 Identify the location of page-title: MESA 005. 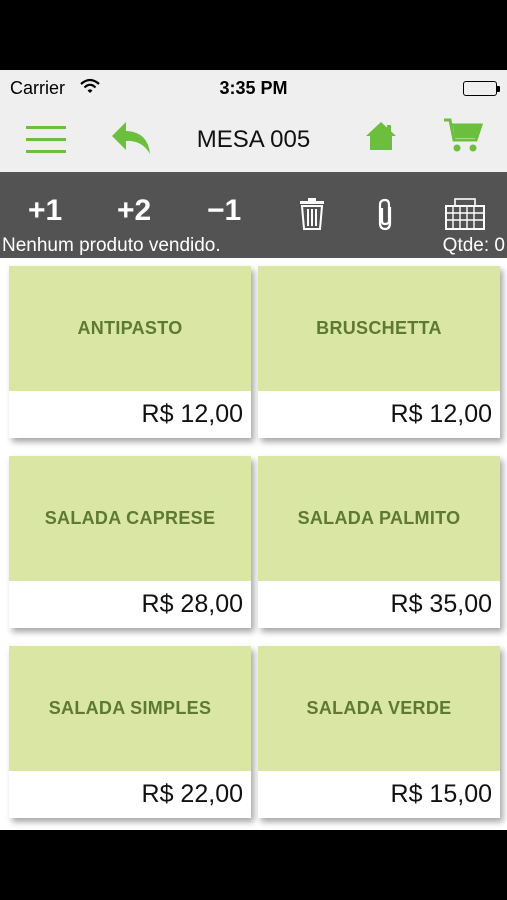
(253, 139).